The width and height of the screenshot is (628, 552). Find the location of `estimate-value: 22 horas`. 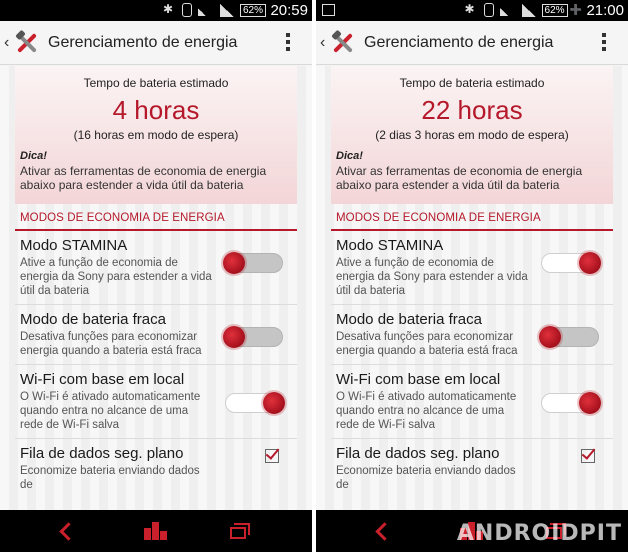

estimate-value: 22 horas is located at coordinates (472, 110).